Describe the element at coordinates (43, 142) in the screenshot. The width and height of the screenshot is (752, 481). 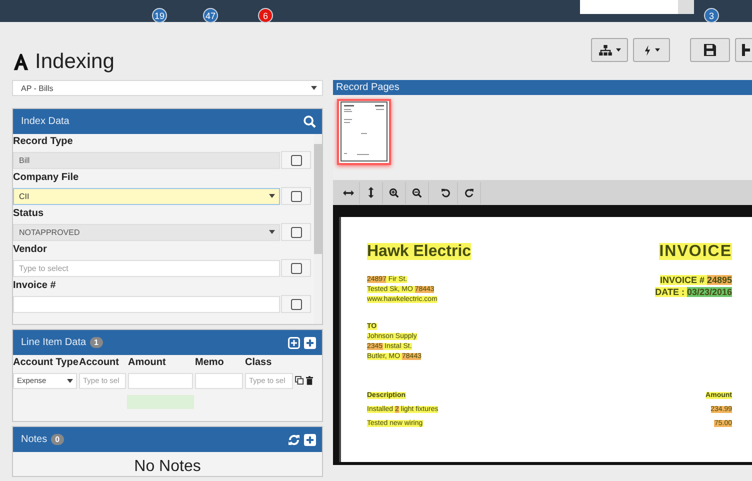
I see `field-label: Record Type` at that location.